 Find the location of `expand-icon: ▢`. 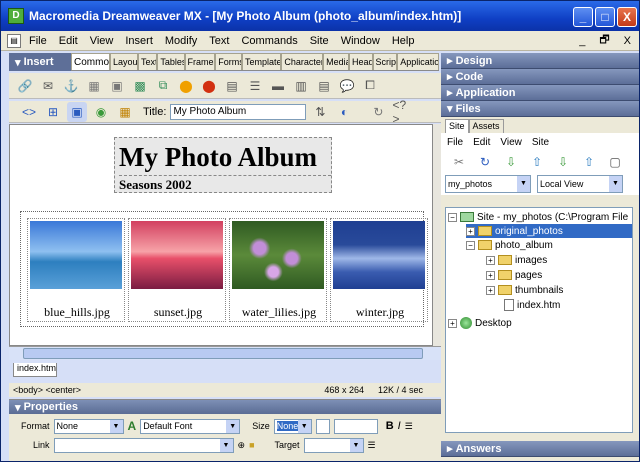

expand-icon: ▢ is located at coordinates (615, 162).